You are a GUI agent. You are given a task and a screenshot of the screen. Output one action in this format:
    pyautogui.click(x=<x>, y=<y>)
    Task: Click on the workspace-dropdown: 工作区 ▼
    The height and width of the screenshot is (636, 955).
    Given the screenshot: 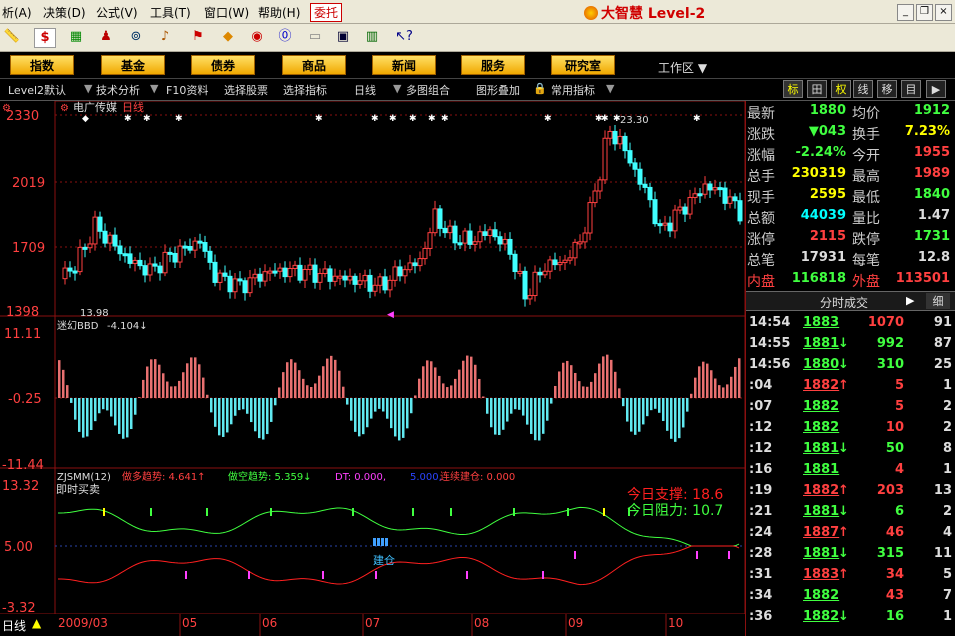 What is the action you would take?
    pyautogui.click(x=682, y=67)
    